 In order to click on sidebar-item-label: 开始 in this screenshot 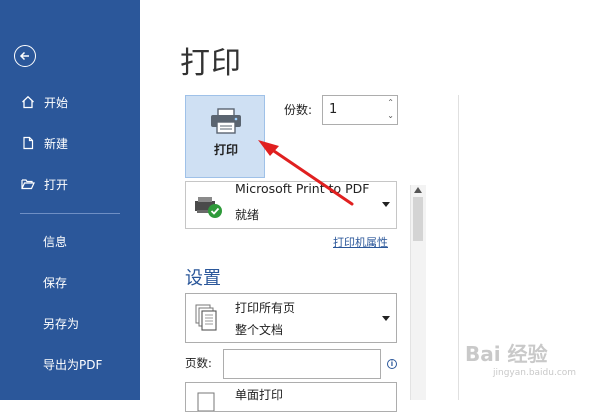, I will do `click(56, 102)`.